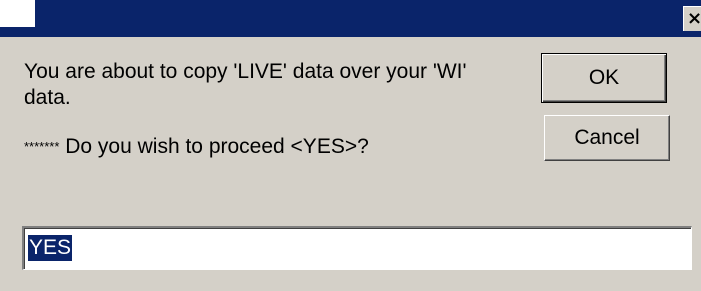 The height and width of the screenshot is (291, 701). I want to click on cancel-button-label: Cancel, so click(607, 137).